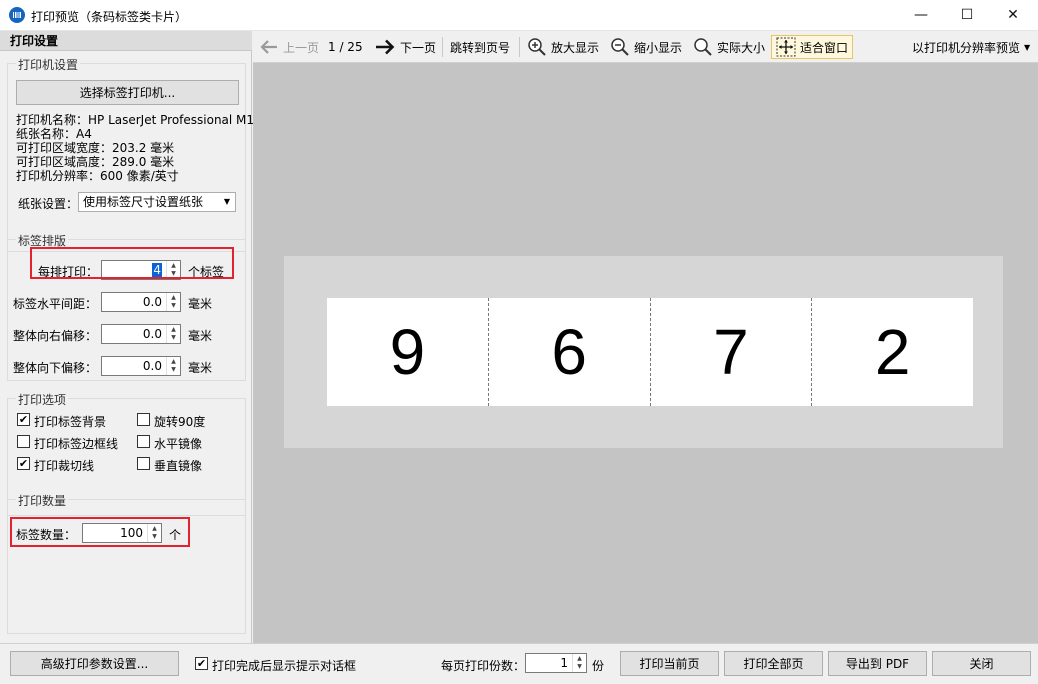  I want to click on h-spacing-unit: 毫米, so click(200, 304).